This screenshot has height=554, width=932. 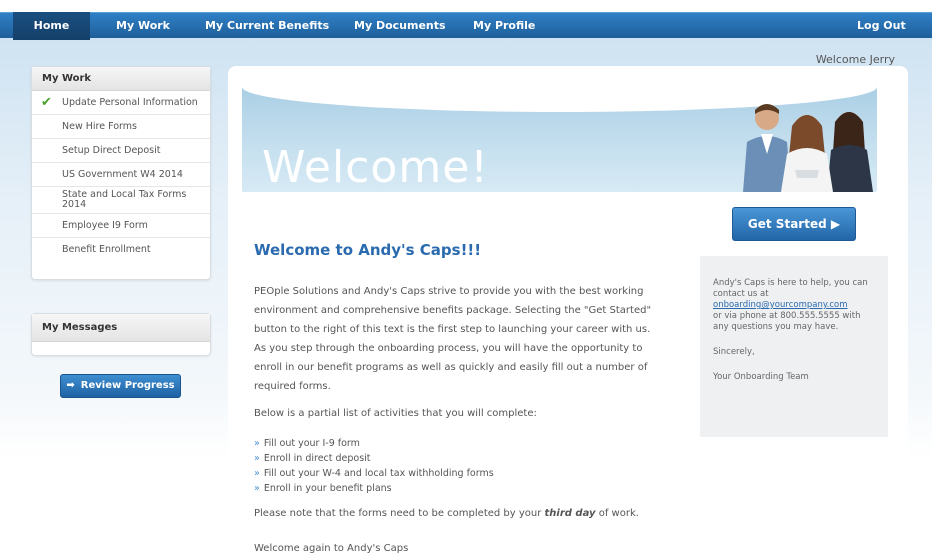 What do you see at coordinates (70, 385) in the screenshot?
I see `arrow-right-icon: ➡` at bounding box center [70, 385].